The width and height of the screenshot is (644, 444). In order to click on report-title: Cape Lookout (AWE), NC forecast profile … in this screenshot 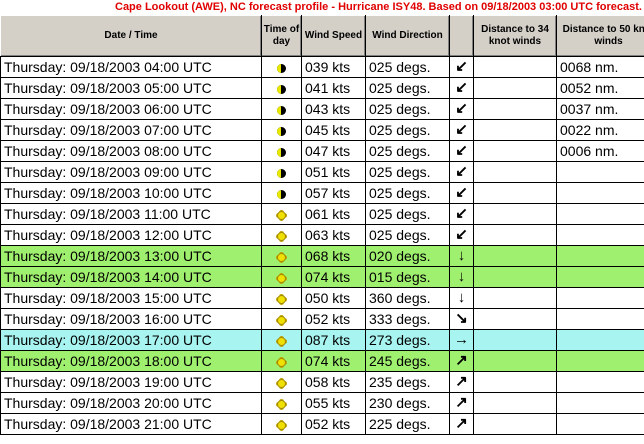, I will do `click(322, 7)`.